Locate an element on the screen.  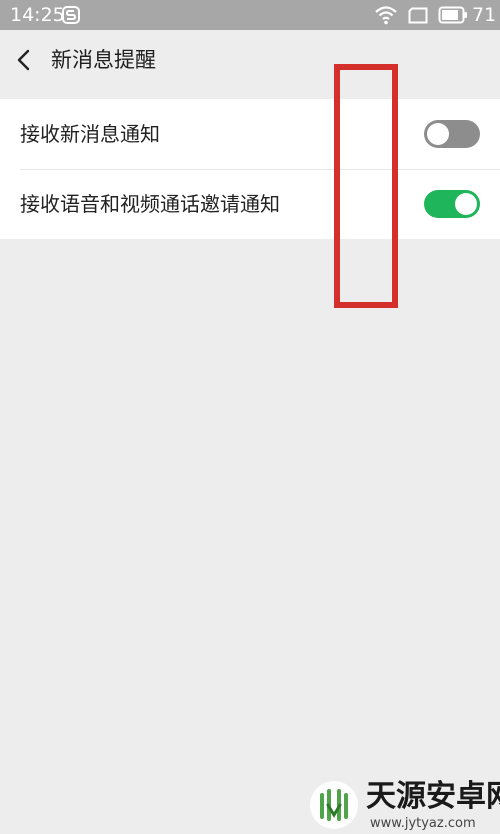
page-title: 新消息提醒 is located at coordinates (103, 60).